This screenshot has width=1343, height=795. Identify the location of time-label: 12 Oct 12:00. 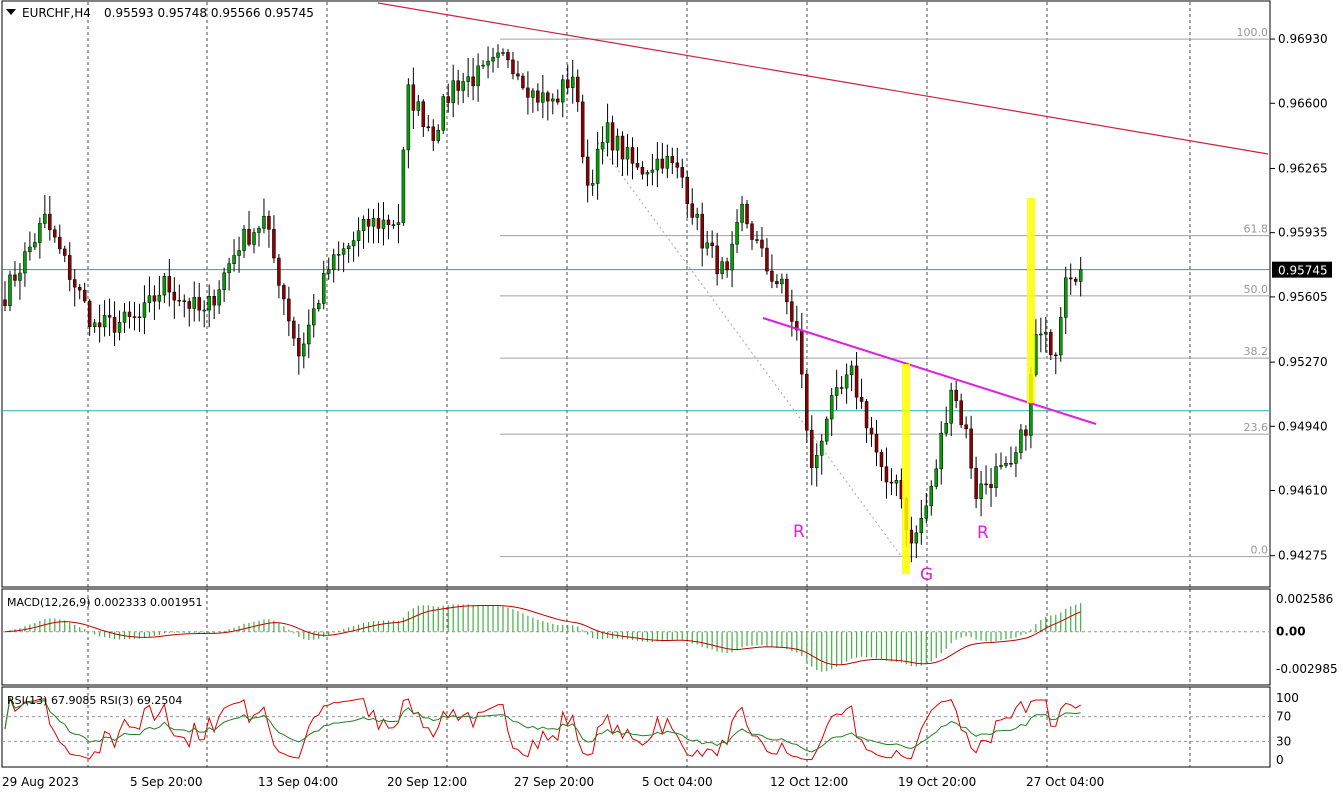
(809, 782).